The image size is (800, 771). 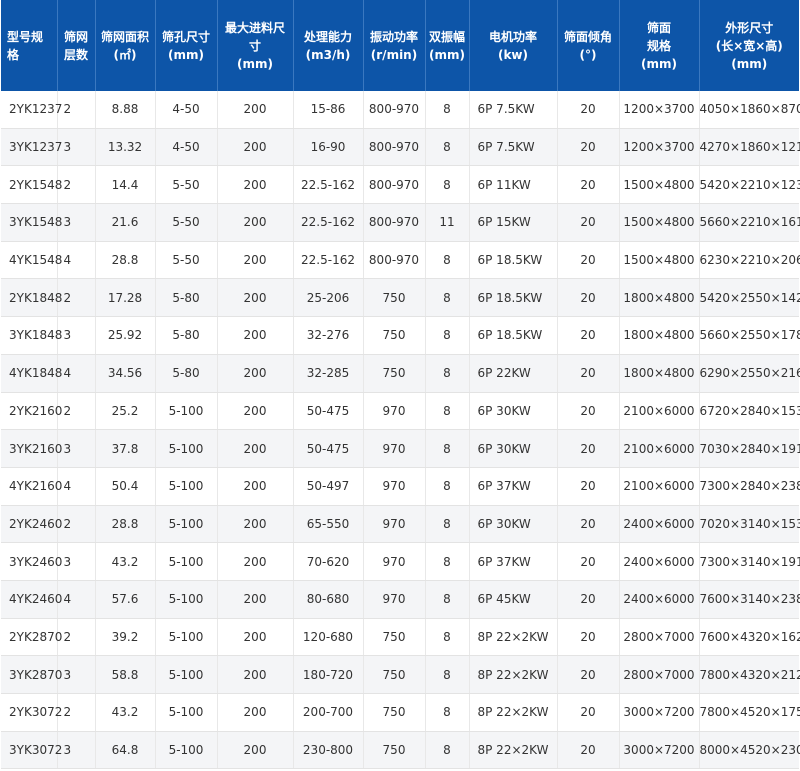 I want to click on table-cell: 7300×3140×1910, so click(x=749, y=561).